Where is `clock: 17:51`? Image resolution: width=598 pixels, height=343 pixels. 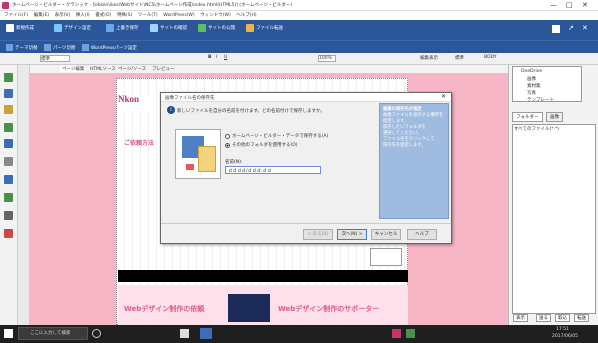 clock: 17:51 is located at coordinates (562, 329).